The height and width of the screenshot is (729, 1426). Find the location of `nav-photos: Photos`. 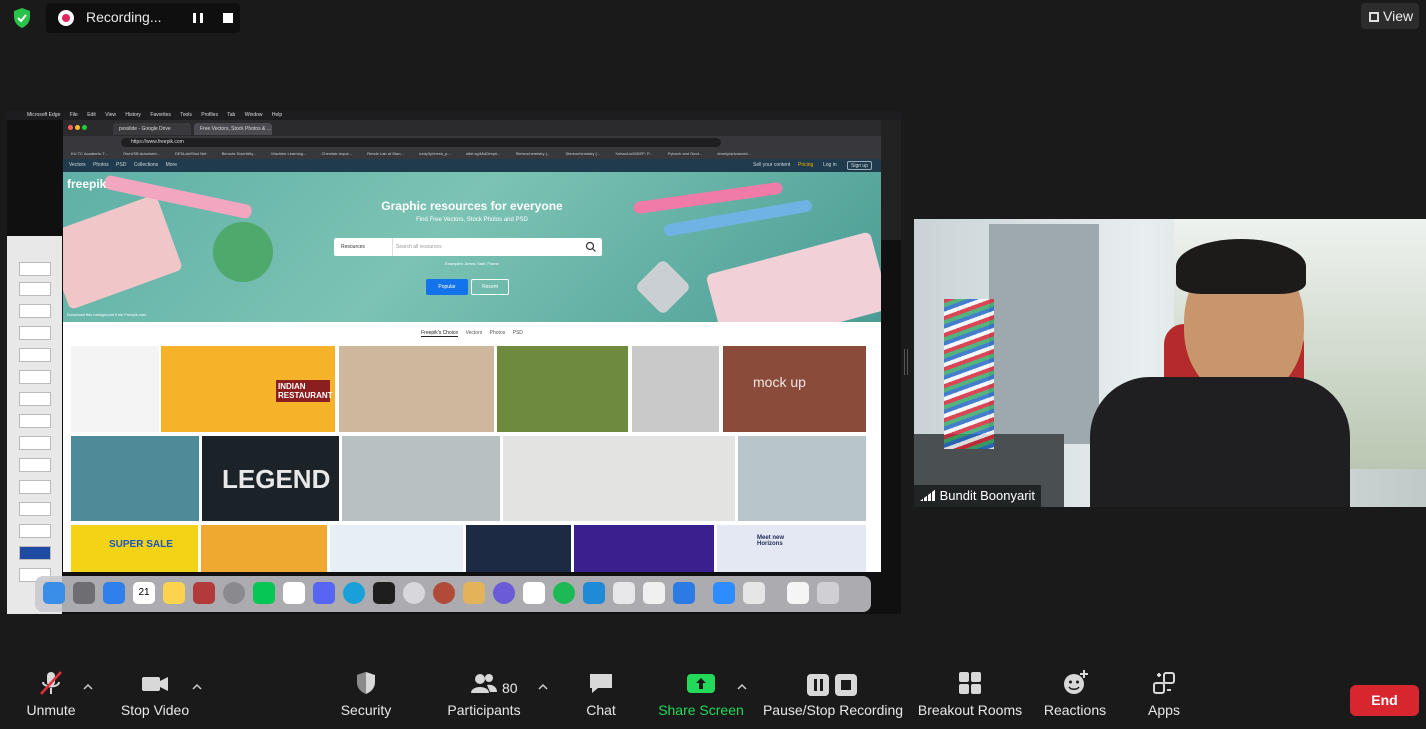

nav-photos: Photos is located at coordinates (101, 165).